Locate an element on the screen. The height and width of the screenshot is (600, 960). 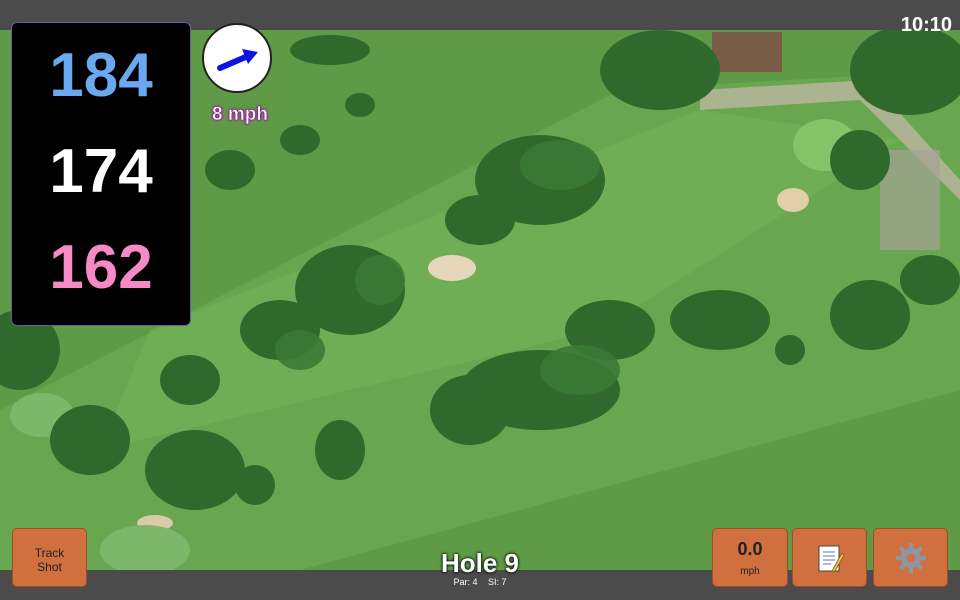
track-shot-label-line1: Track is located at coordinates (49, 553).